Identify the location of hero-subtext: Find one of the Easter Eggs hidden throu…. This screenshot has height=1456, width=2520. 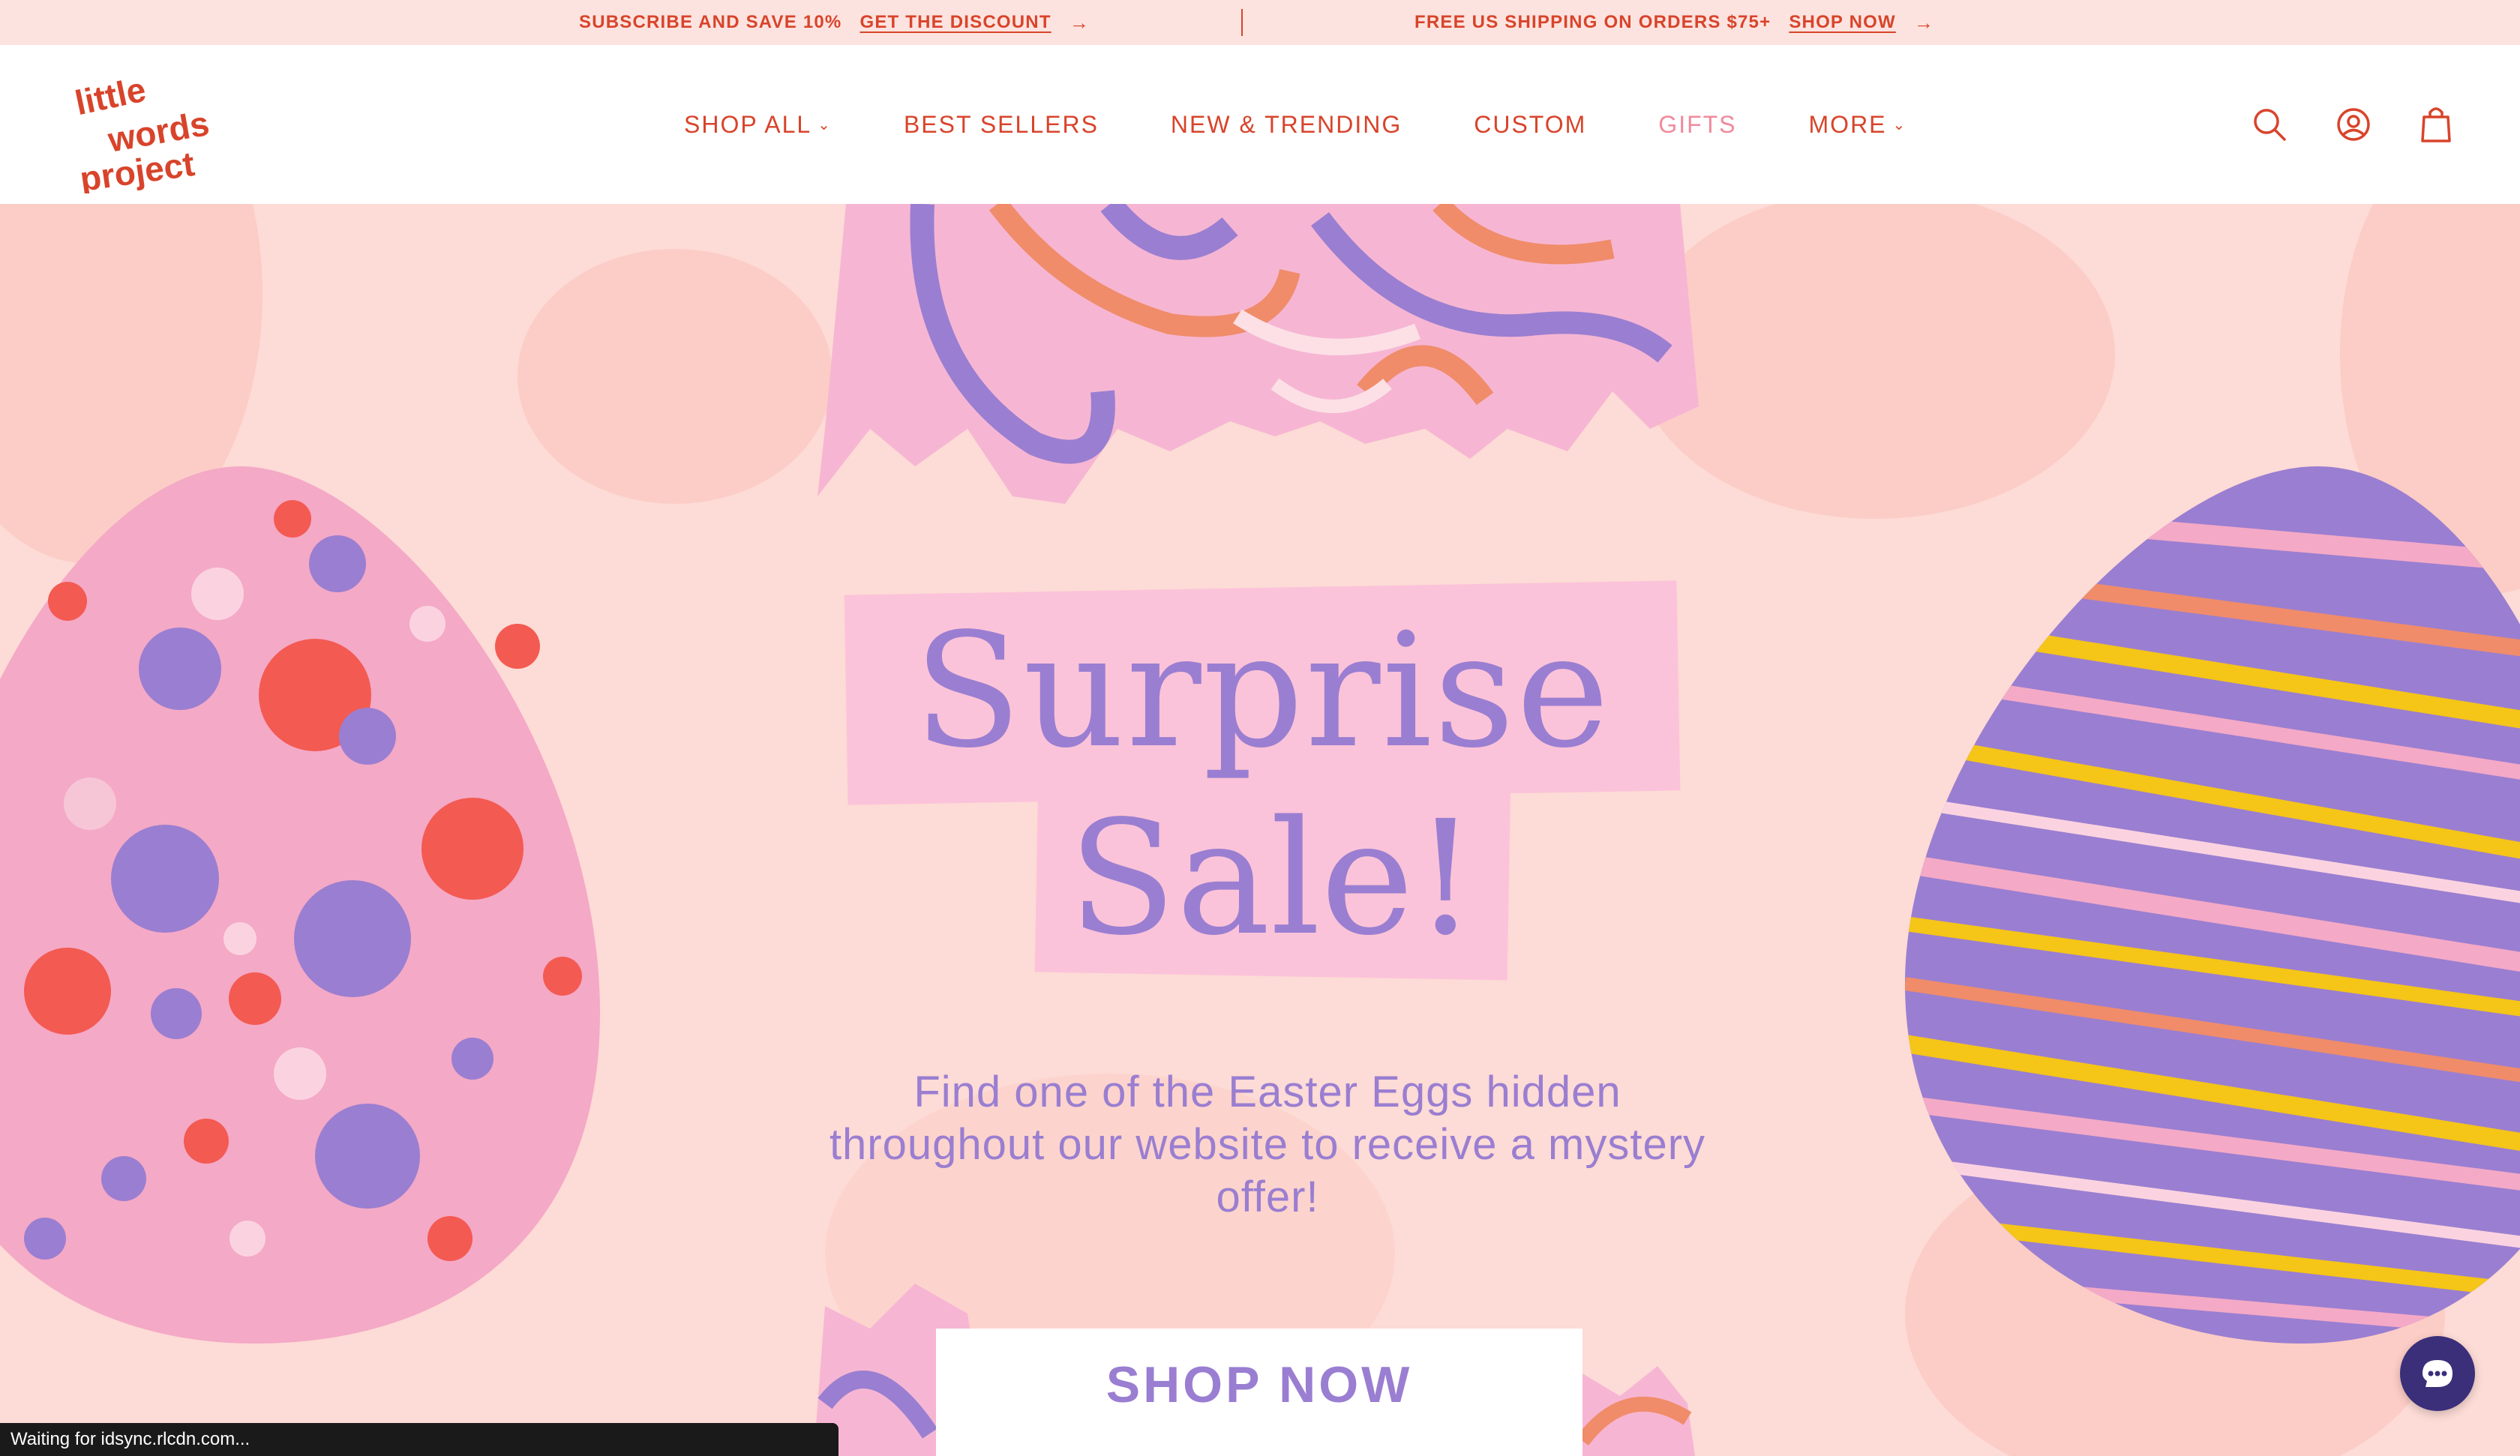
(1267, 1144).